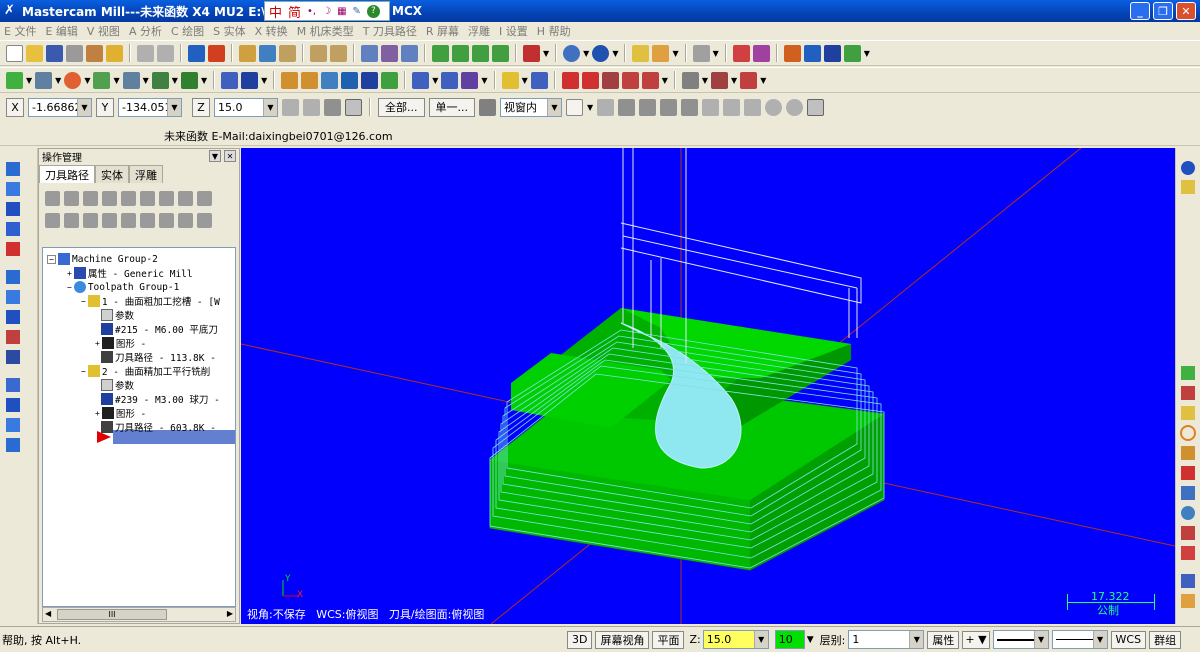 The image size is (1200, 652). What do you see at coordinates (120, 413) in the screenshot?
I see `tree-node-op2-geometry: + 图形 -` at bounding box center [120, 413].